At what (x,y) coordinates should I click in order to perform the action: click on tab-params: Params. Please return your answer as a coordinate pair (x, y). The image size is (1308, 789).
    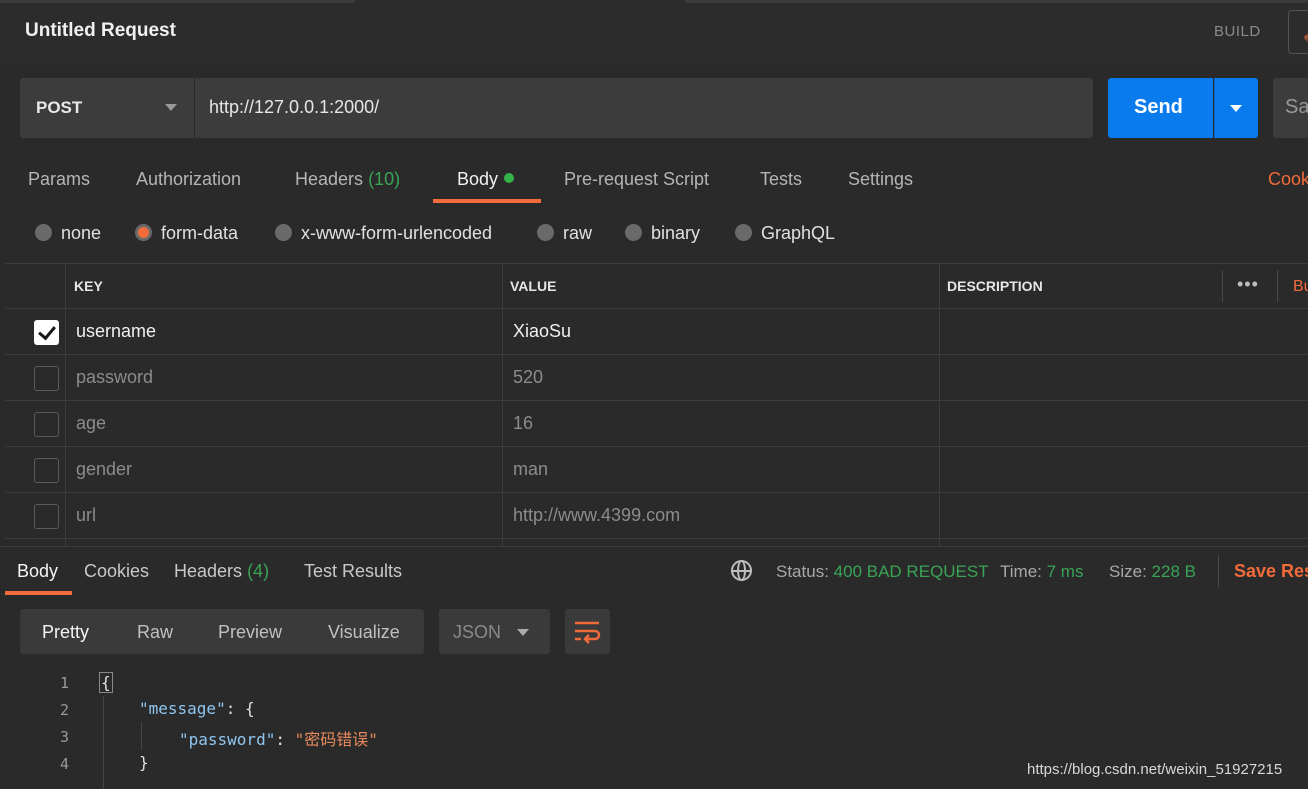
    Looking at the image, I should click on (59, 179).